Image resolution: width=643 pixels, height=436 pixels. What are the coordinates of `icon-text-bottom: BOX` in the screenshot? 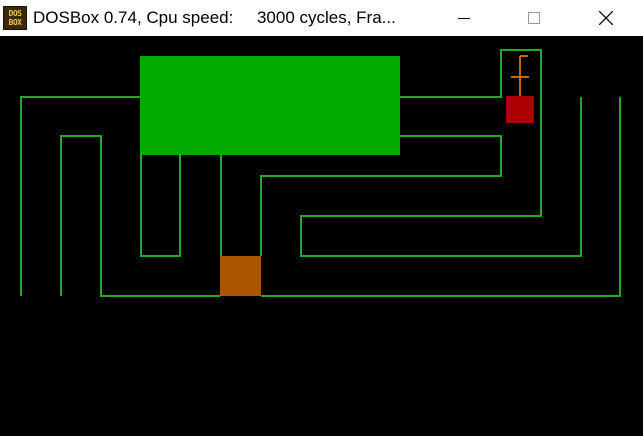 It's located at (15, 22).